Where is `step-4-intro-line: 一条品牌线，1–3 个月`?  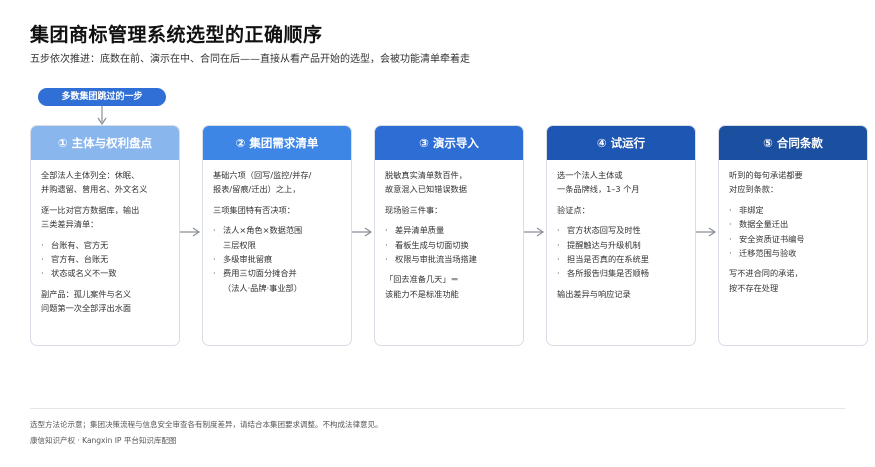 step-4-intro-line: 一条品牌线，1–3 个月 is located at coordinates (598, 189).